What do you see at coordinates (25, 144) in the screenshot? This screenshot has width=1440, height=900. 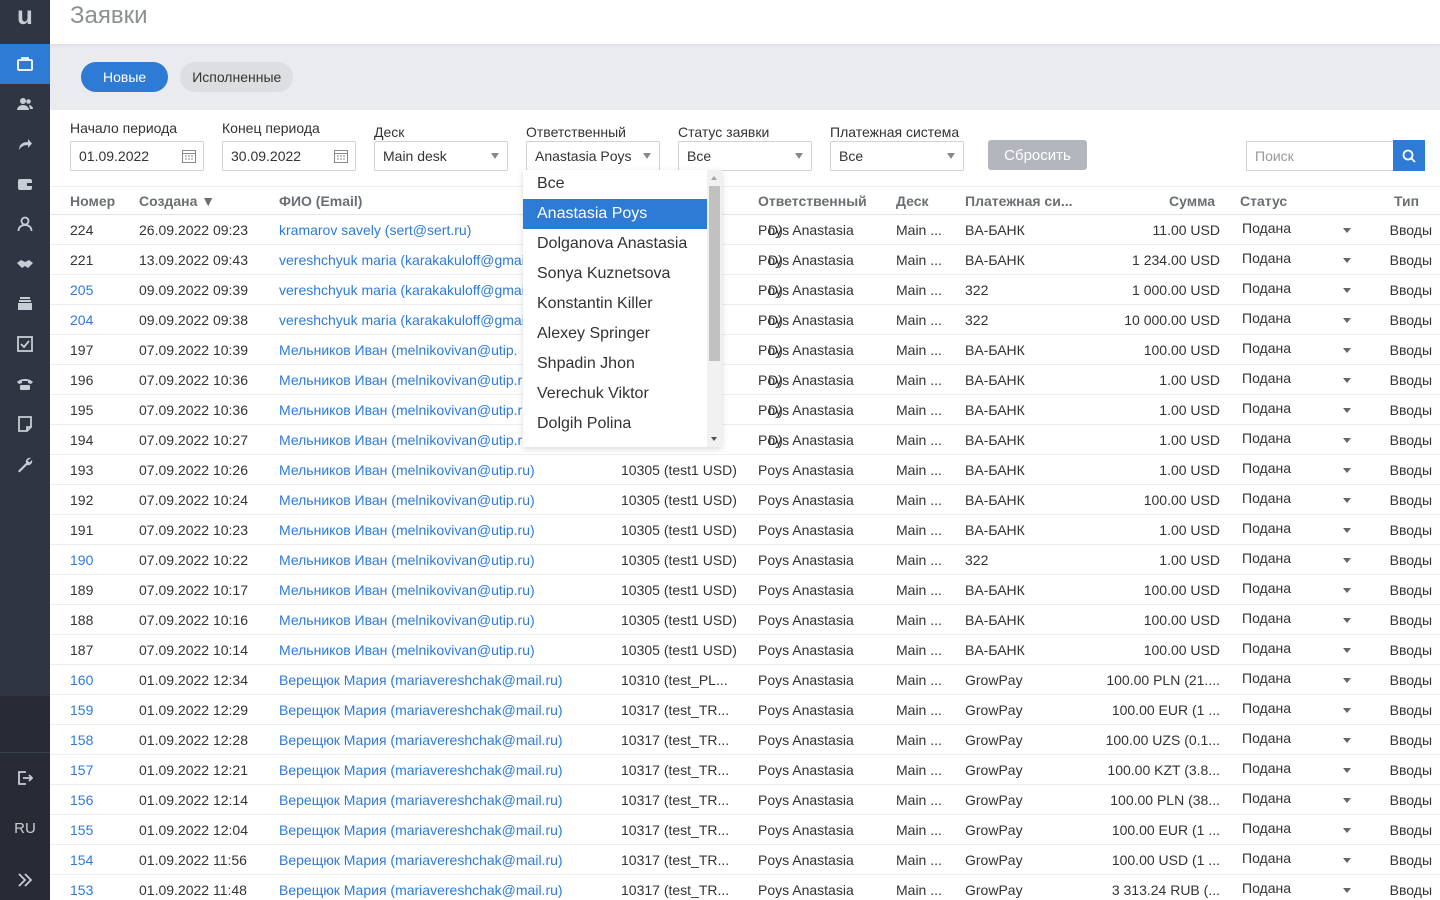 I see `sidebar-item-transfers` at bounding box center [25, 144].